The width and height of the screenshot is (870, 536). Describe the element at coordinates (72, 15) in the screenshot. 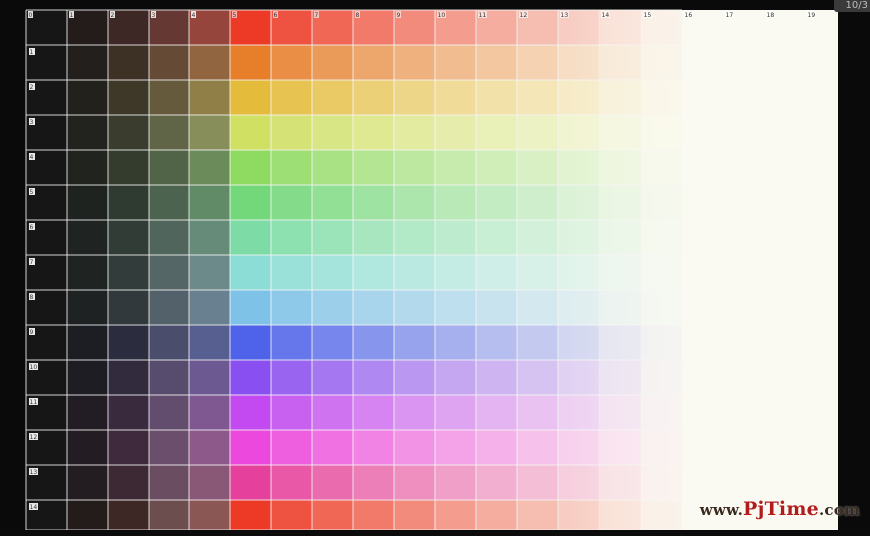

I see `column-label: 1` at that location.